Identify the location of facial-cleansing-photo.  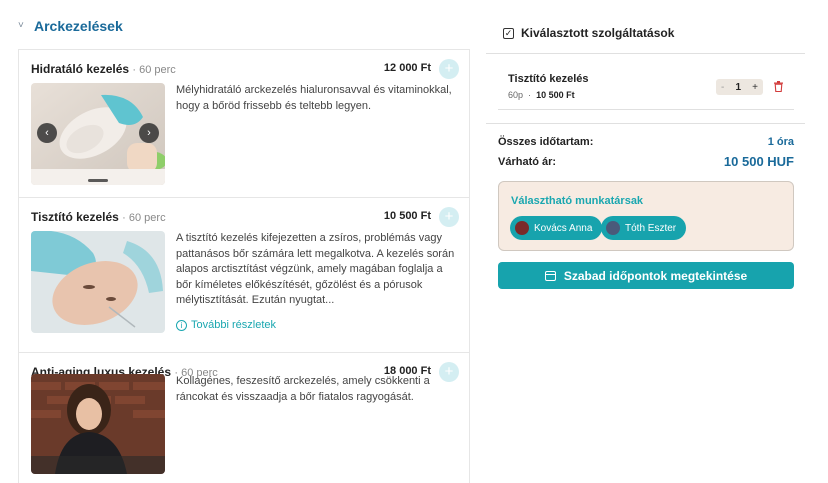
(98, 282).